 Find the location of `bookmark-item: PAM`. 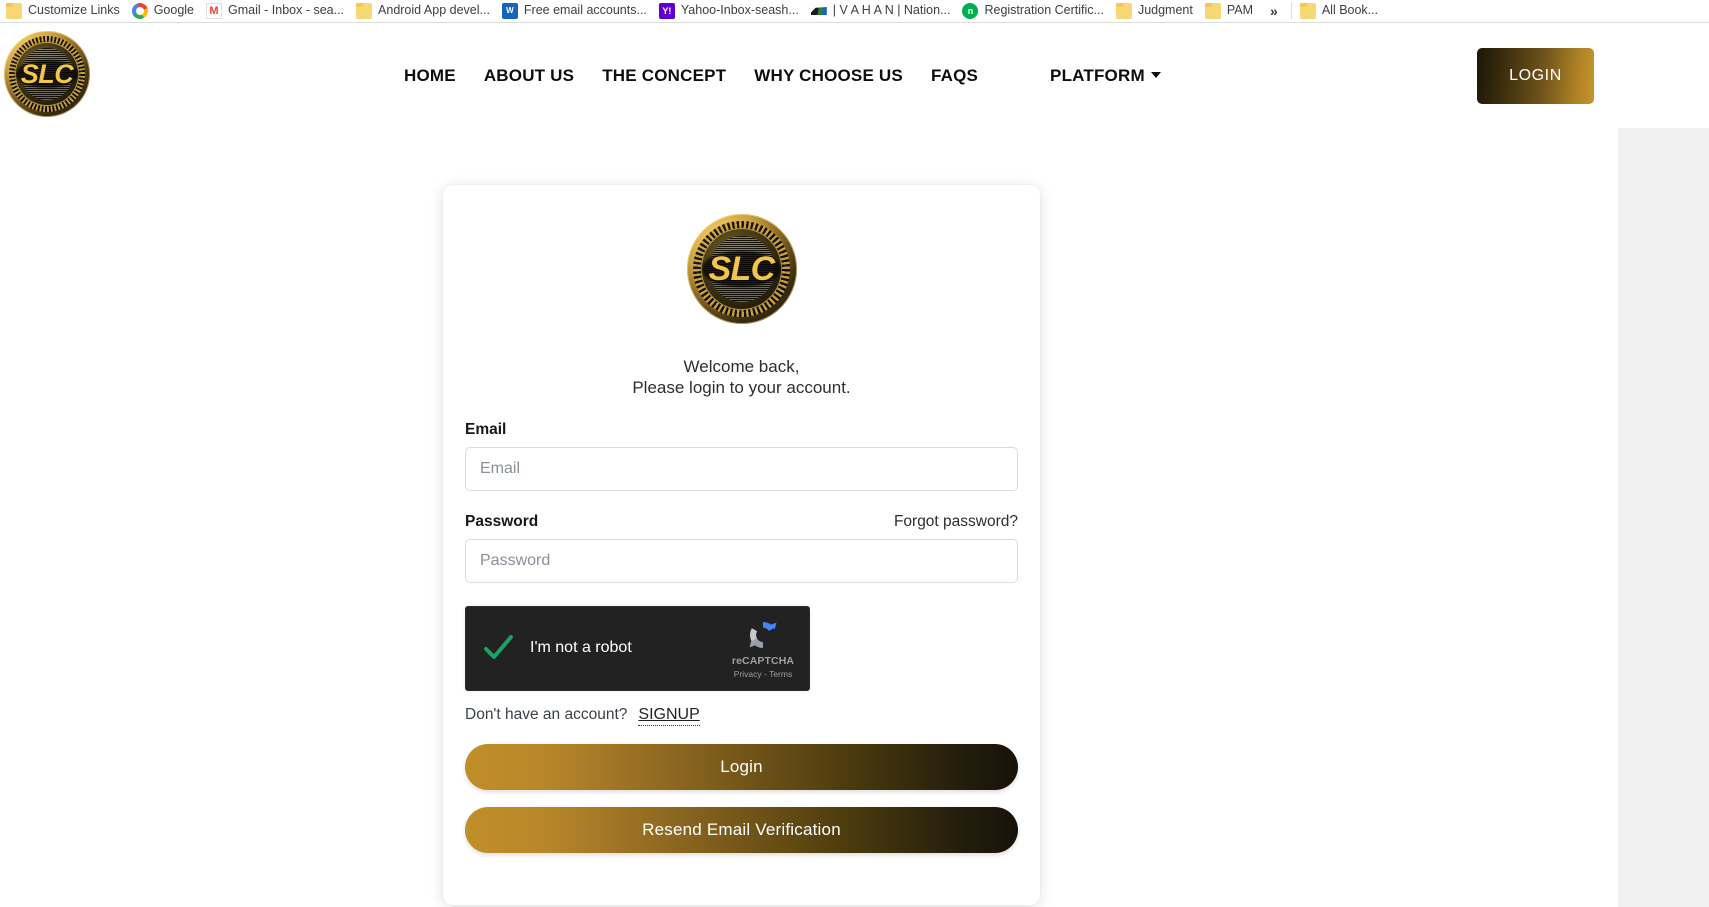

bookmark-item: PAM is located at coordinates (1231, 11).